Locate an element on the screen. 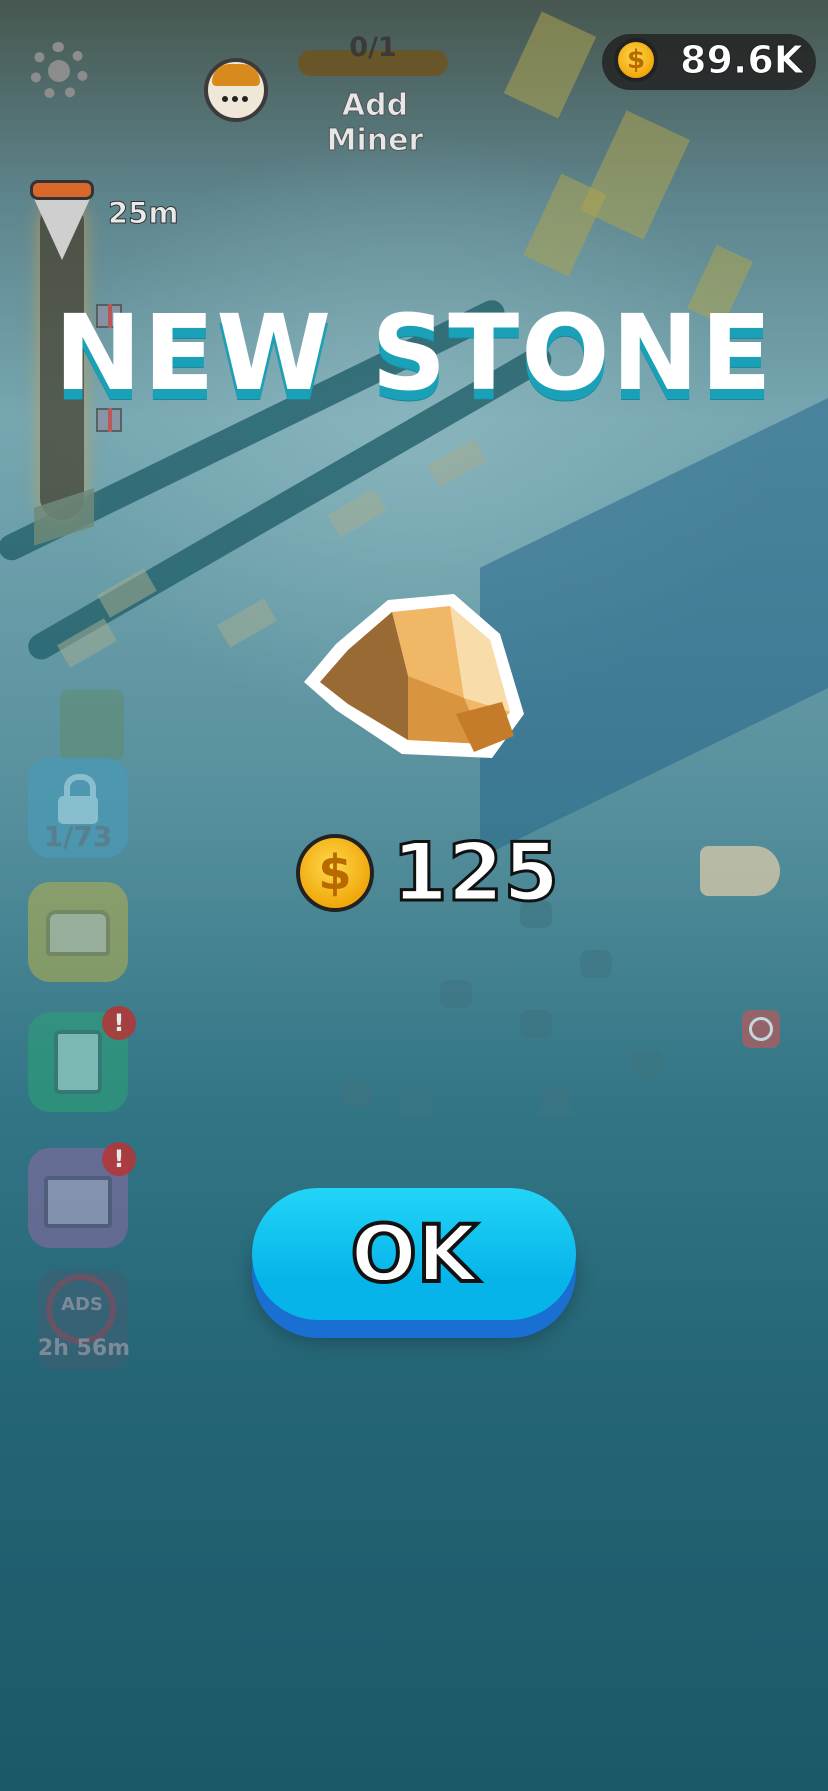  tasks-alert-badge: ! is located at coordinates (119, 1023).